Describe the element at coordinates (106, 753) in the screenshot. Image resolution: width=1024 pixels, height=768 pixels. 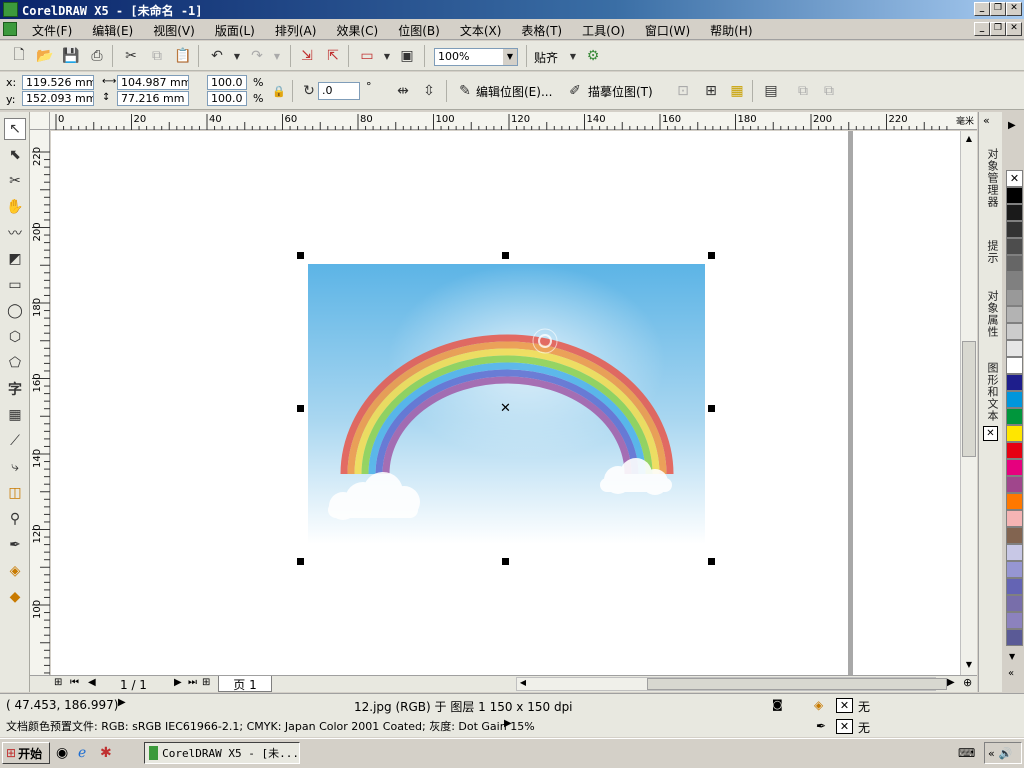
I see `quicklaunch-icon: ✱` at that location.